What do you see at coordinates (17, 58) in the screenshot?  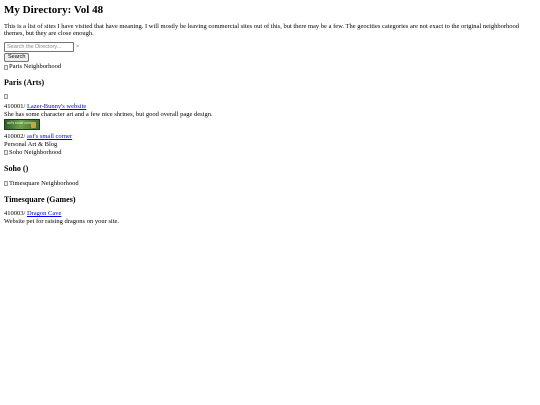 I see `search-button: Search` at bounding box center [17, 58].